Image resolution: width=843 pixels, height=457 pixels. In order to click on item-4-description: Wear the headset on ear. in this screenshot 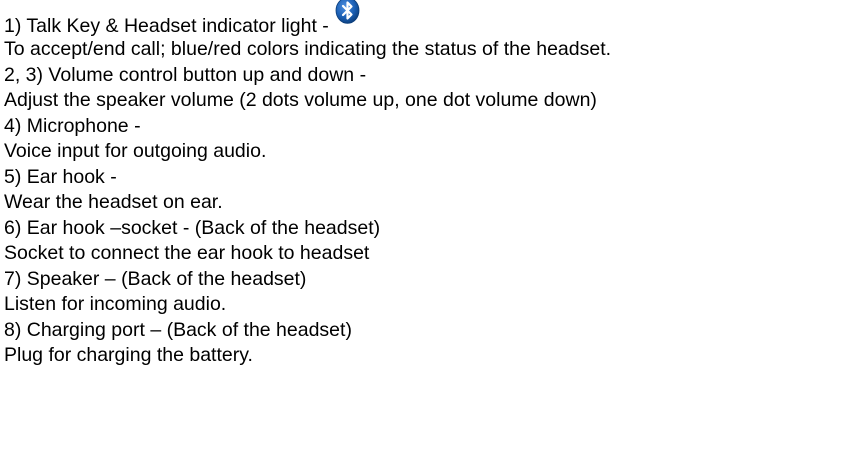, I will do `click(113, 202)`.